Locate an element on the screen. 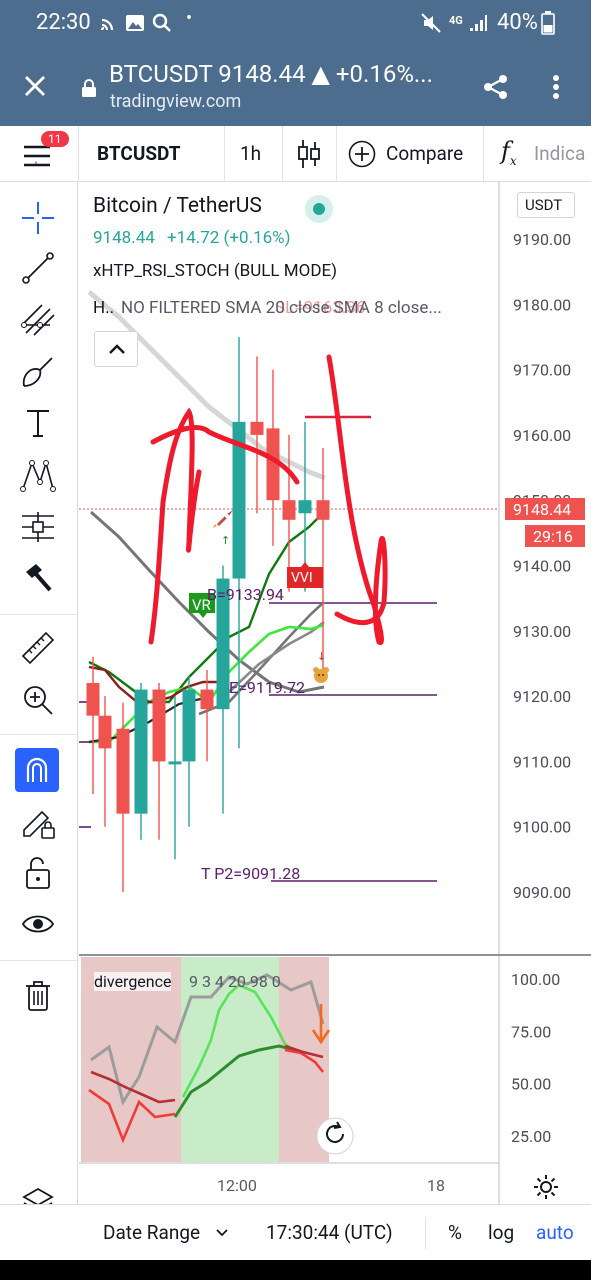  bottom-bar: Date Range 17:30:44 (UTC) % log auto is located at coordinates (295, 1232).